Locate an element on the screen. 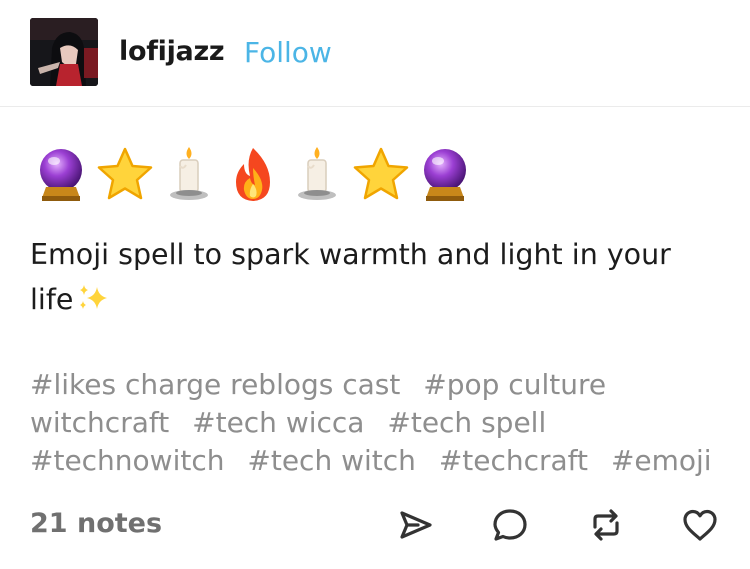 Image resolution: width=750 pixels, height=569 pixels. paper-plane-icon is located at coordinates (416, 525).